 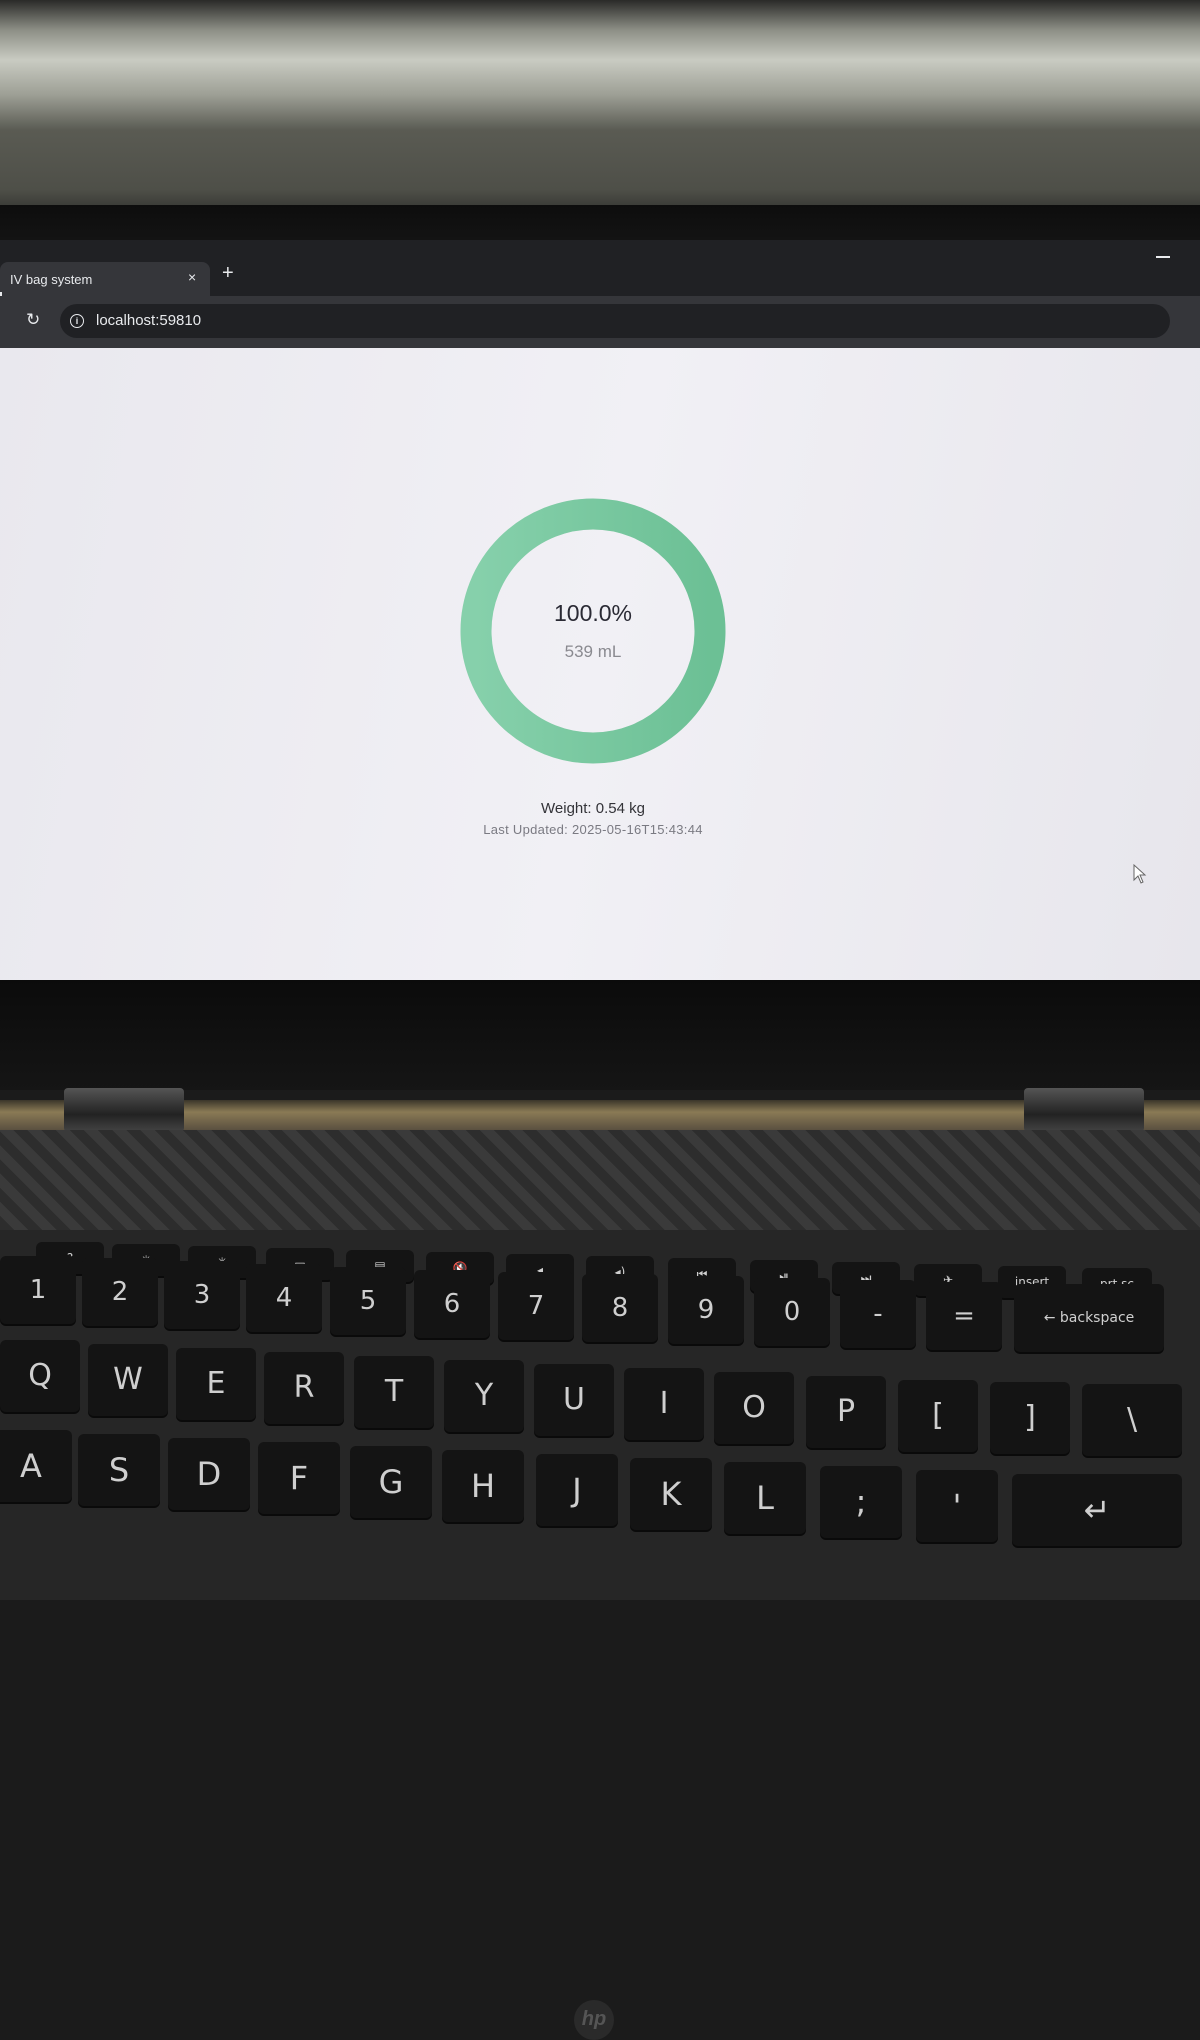 What do you see at coordinates (846, 1412) in the screenshot?
I see `keyboard-key: P` at bounding box center [846, 1412].